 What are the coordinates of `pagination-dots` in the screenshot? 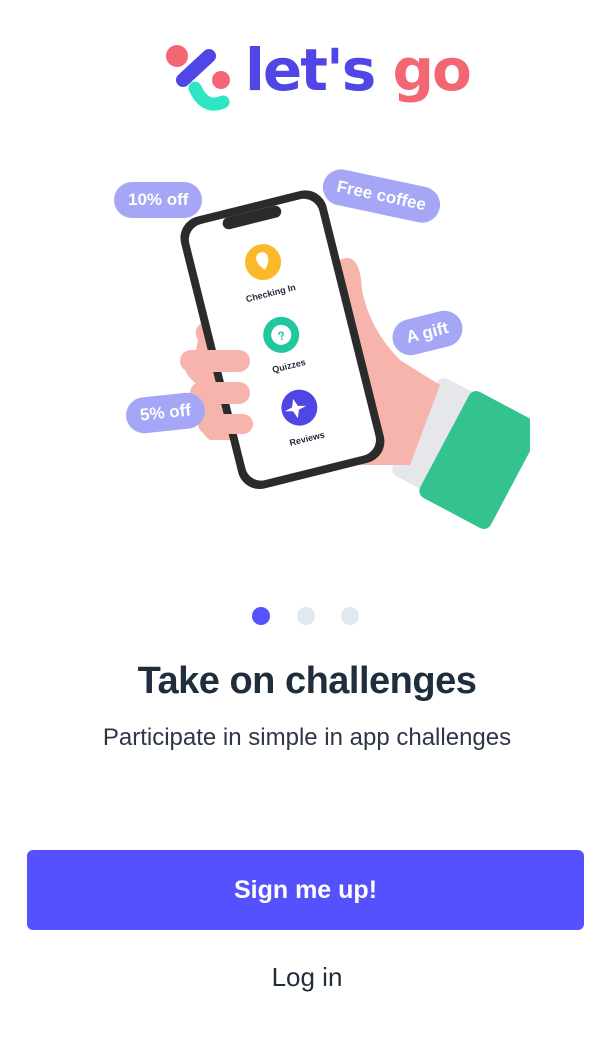 It's located at (310, 617).